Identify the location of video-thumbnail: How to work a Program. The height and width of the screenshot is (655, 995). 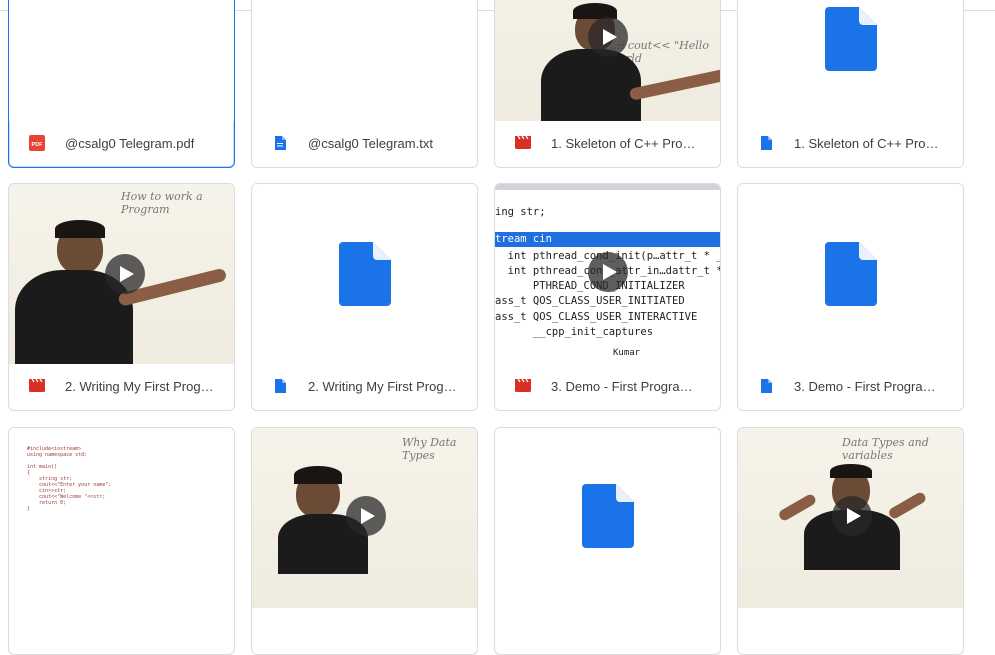
(121, 274).